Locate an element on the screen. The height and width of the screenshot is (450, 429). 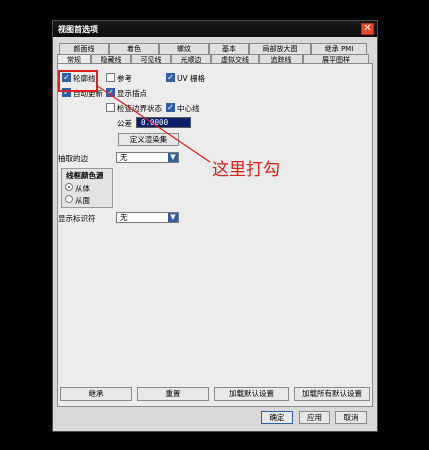
from-face-label: 从面 is located at coordinates (82, 200).